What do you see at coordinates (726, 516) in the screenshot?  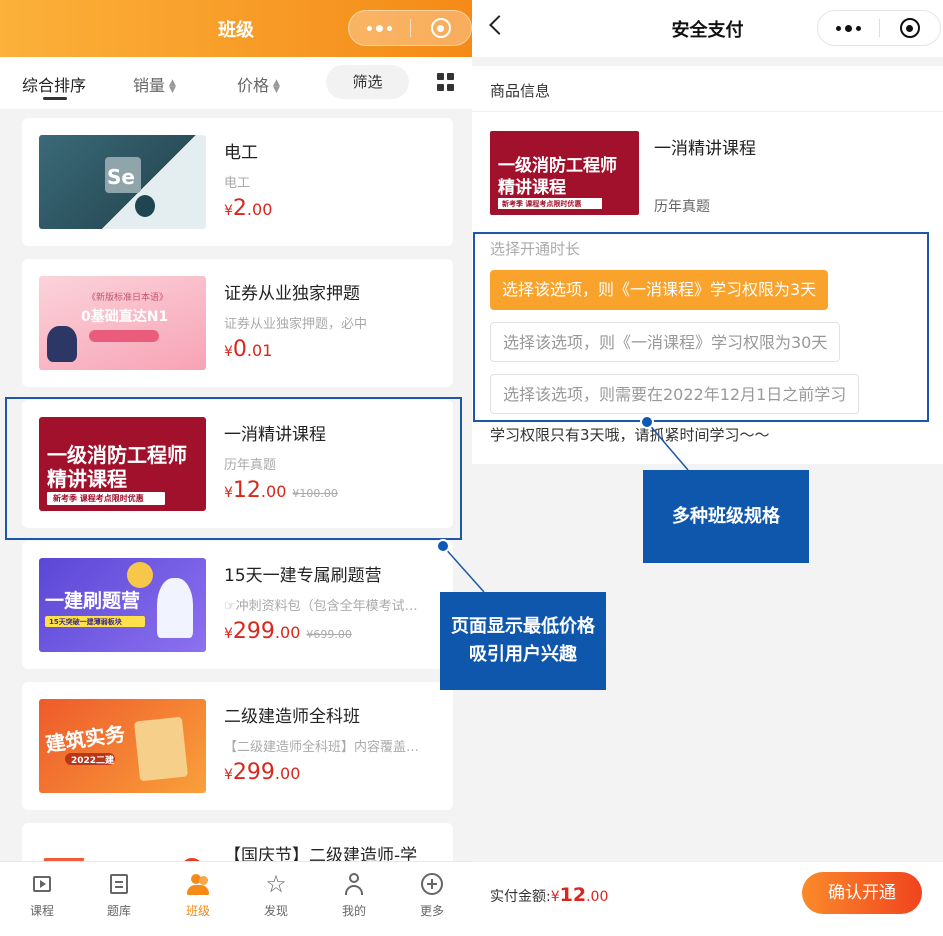 I see `annotation-multi-spec: 多种班级规格` at bounding box center [726, 516].